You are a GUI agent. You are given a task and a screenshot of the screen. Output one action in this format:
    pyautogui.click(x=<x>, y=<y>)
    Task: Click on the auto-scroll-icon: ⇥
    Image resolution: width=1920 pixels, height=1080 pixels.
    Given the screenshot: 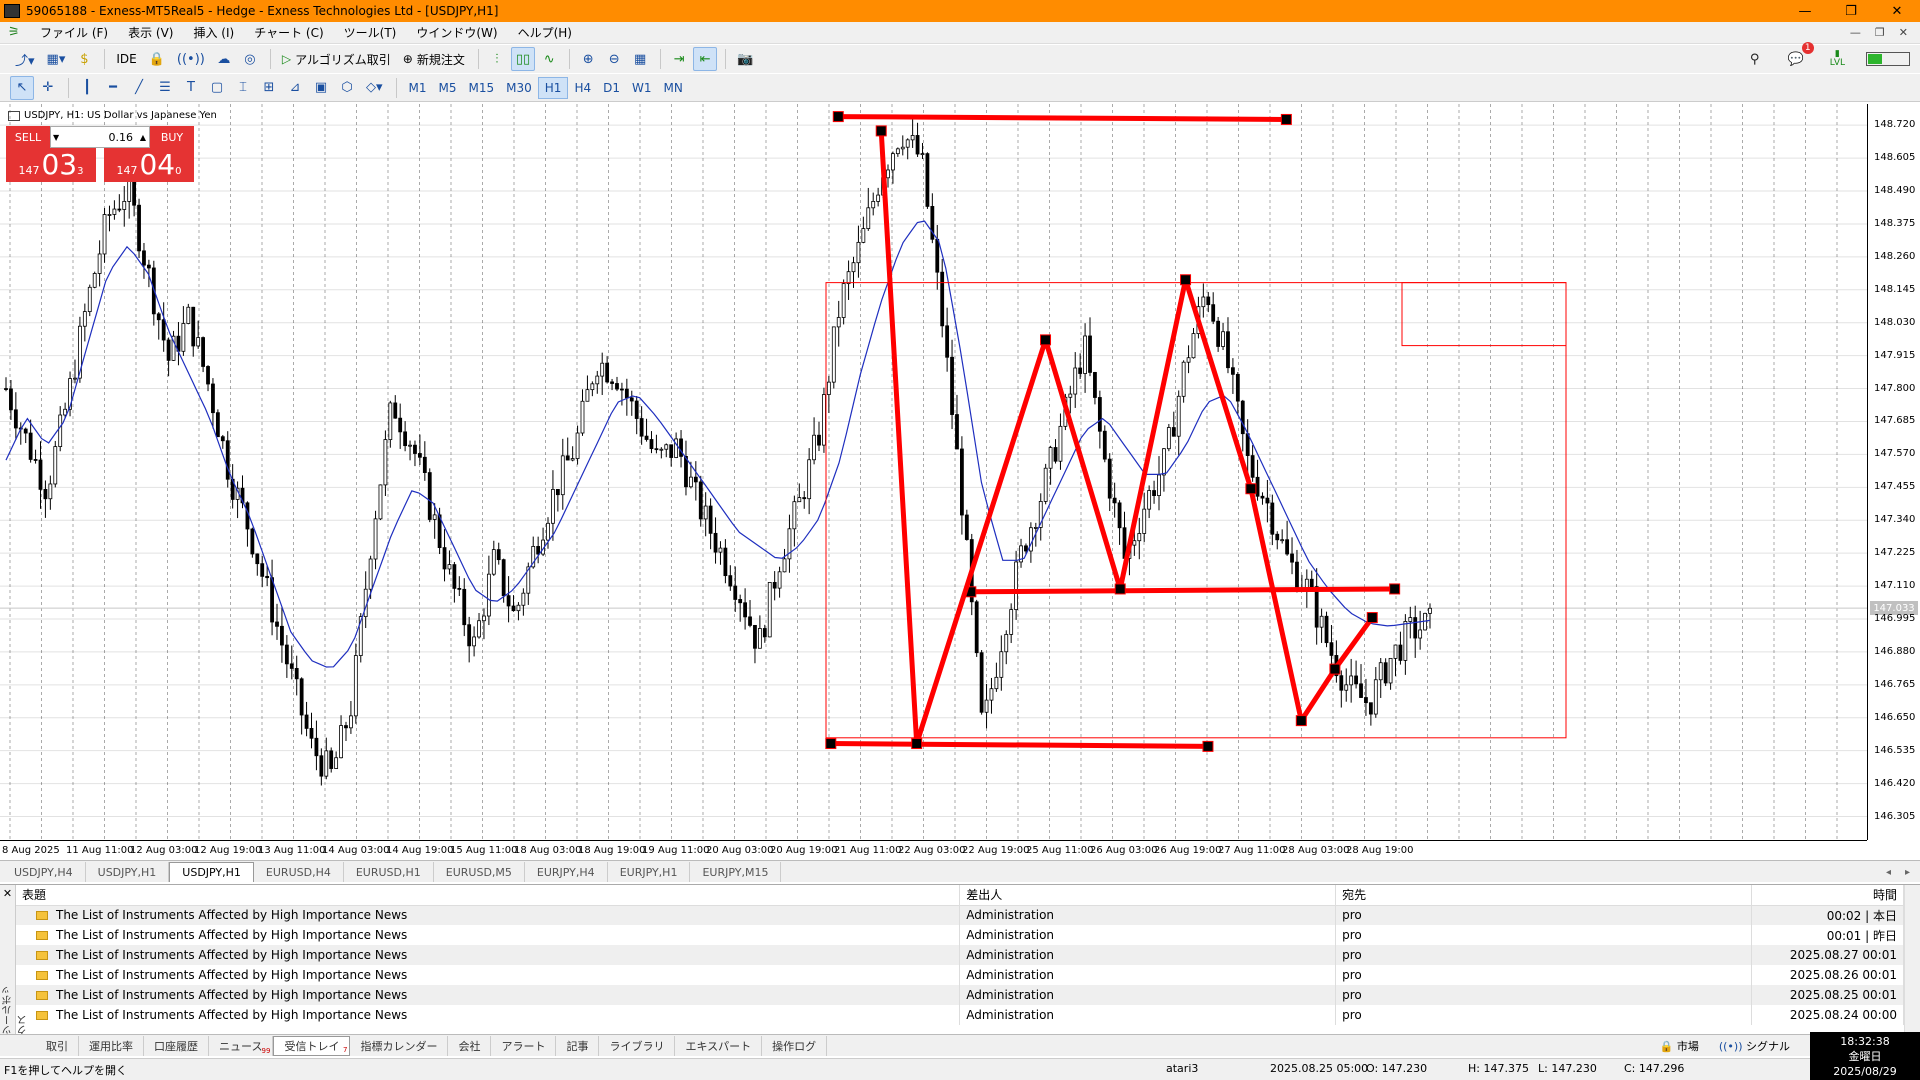 What is the action you would take?
    pyautogui.click(x=679, y=59)
    